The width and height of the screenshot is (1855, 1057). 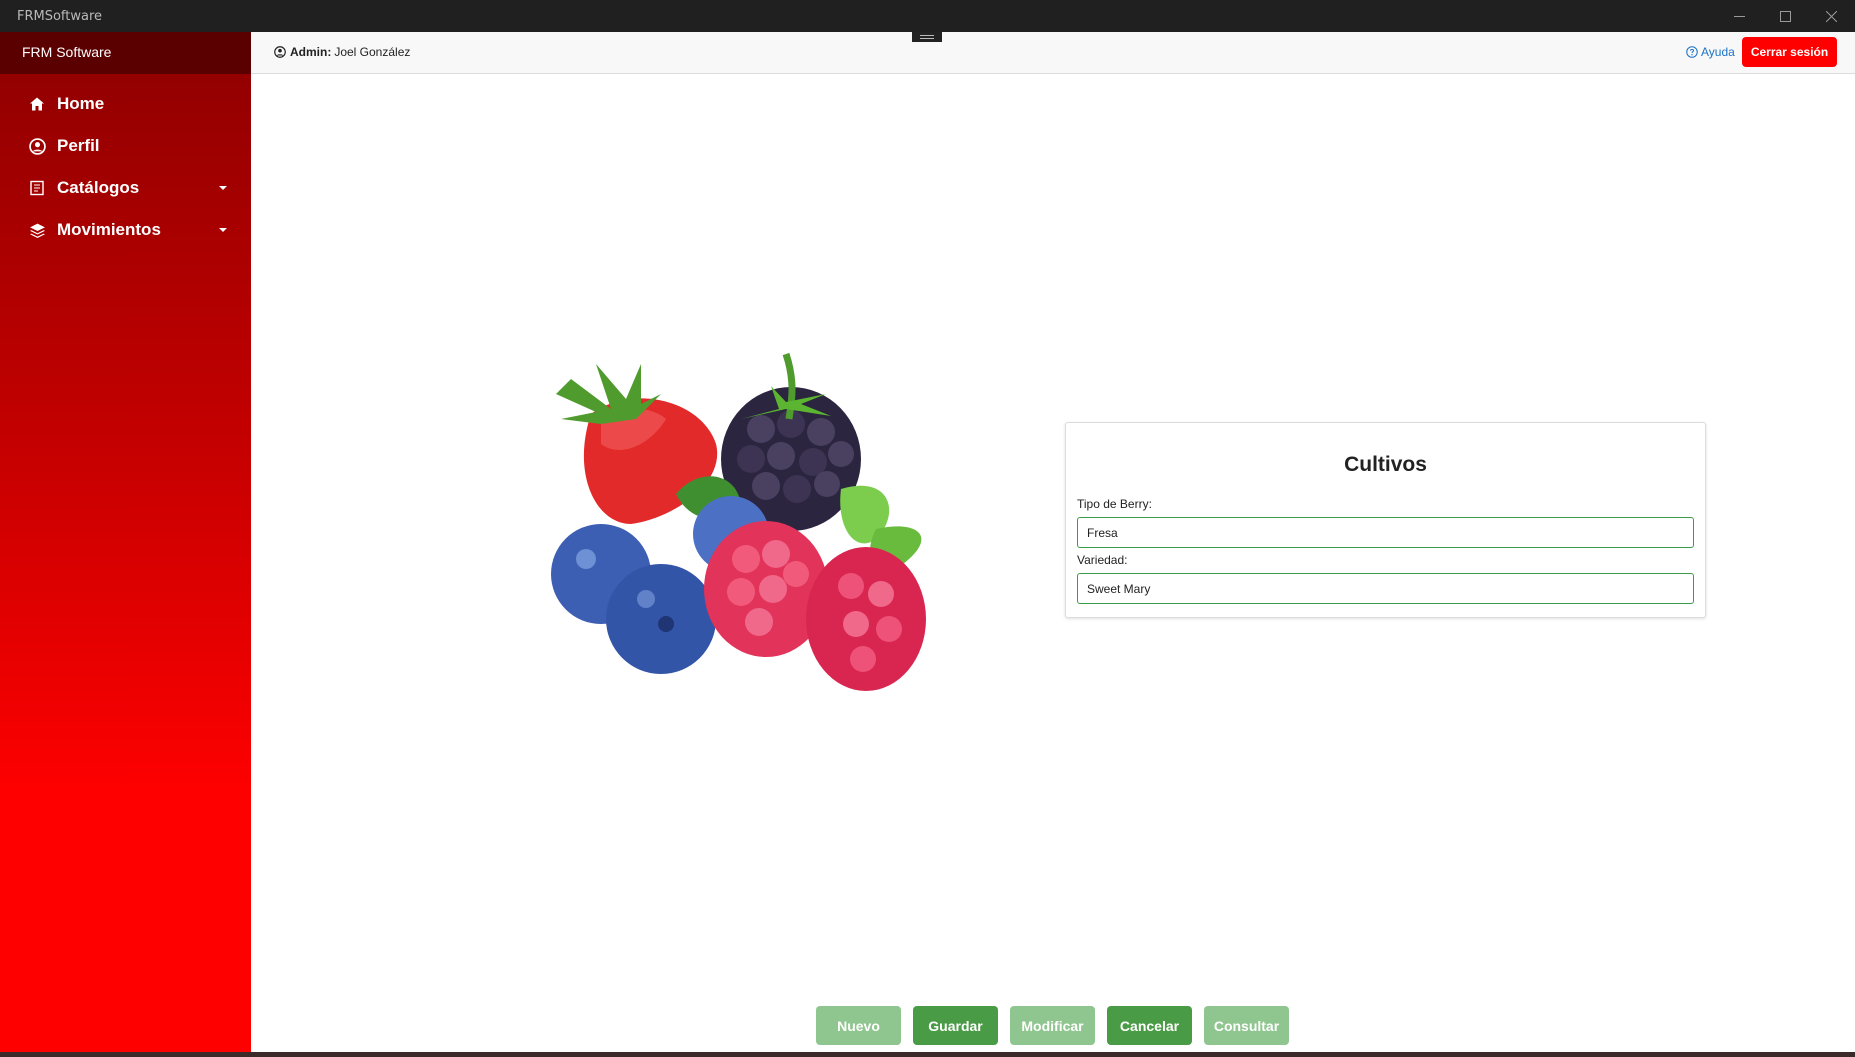 What do you see at coordinates (109, 229) in the screenshot?
I see `sidebar-item-label: Movimientos` at bounding box center [109, 229].